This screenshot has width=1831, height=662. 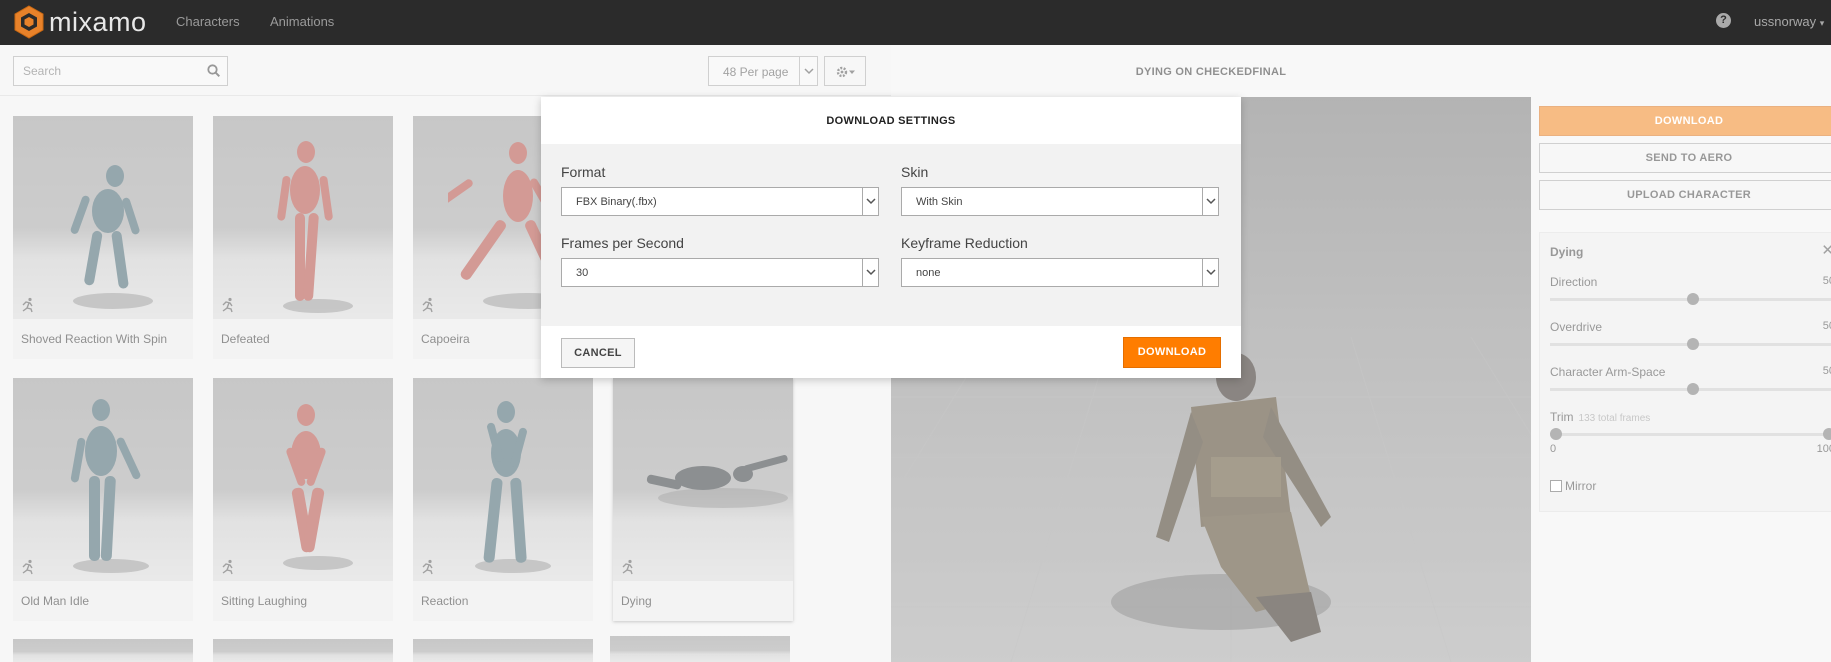 I want to click on keyframe-select: none, so click(x=1060, y=272).